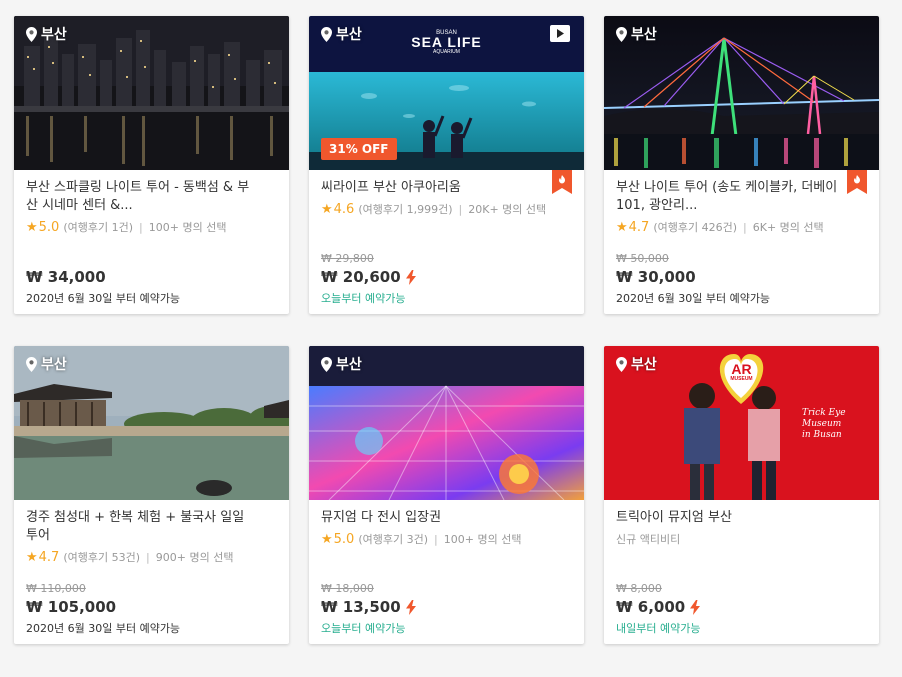  I want to click on original-price: ₩ 18,000, so click(347, 588).